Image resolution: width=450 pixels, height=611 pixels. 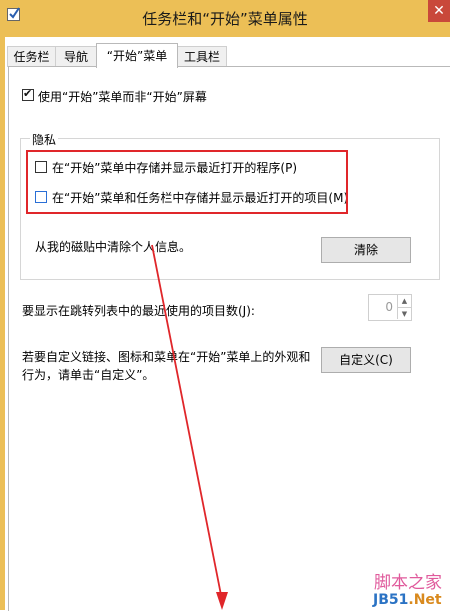 I want to click on clear-info-label: 从我的磁贴中清除个人信息。, so click(x=113, y=247).